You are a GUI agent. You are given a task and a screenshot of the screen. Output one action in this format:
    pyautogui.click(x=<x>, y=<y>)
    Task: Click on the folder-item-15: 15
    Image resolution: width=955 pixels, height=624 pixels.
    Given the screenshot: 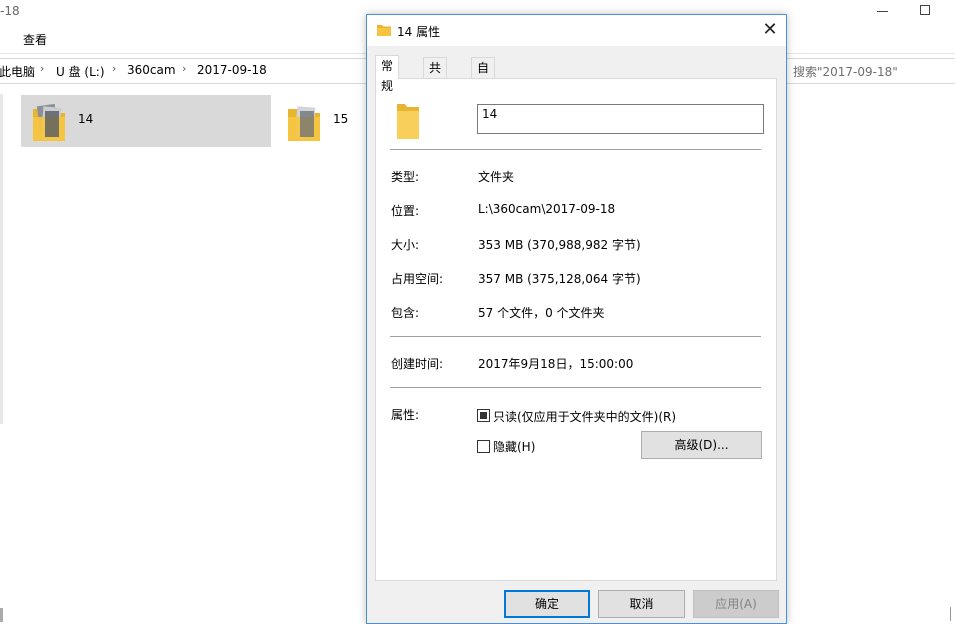 What is the action you would take?
    pyautogui.click(x=321, y=121)
    